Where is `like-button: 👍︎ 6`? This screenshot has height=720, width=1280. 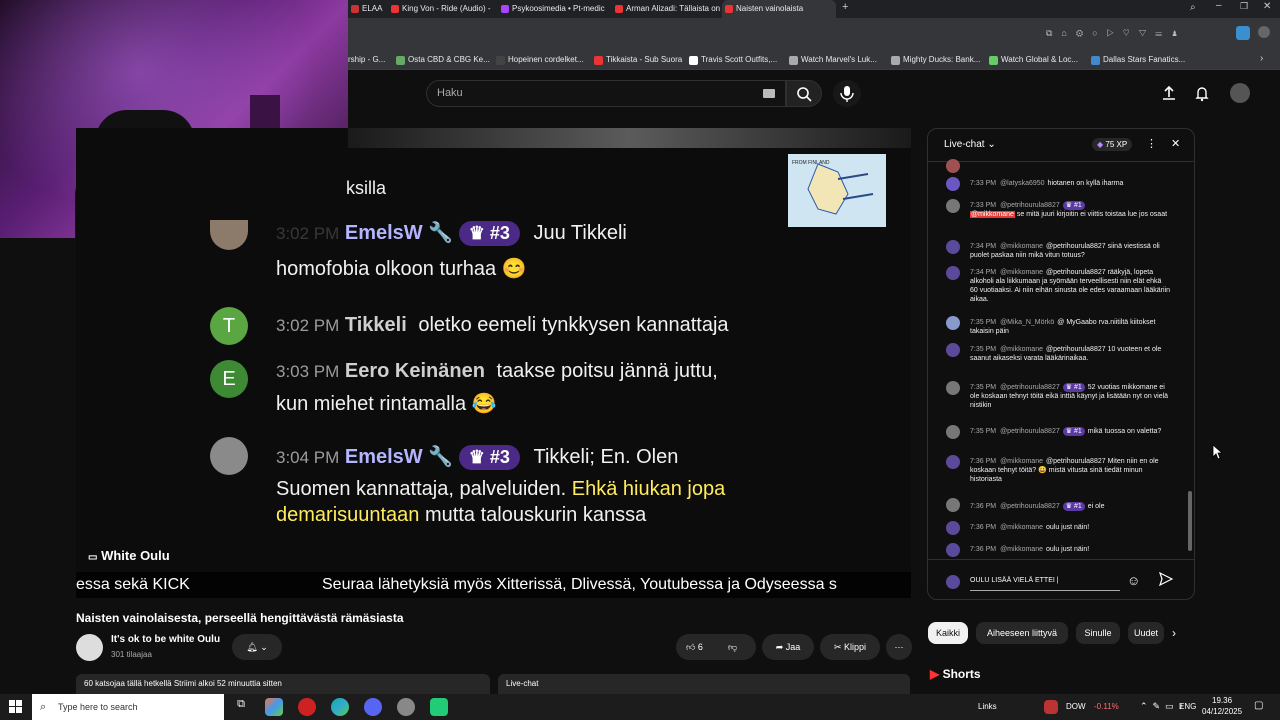
like-button: 👍︎ 6 is located at coordinates (694, 647).